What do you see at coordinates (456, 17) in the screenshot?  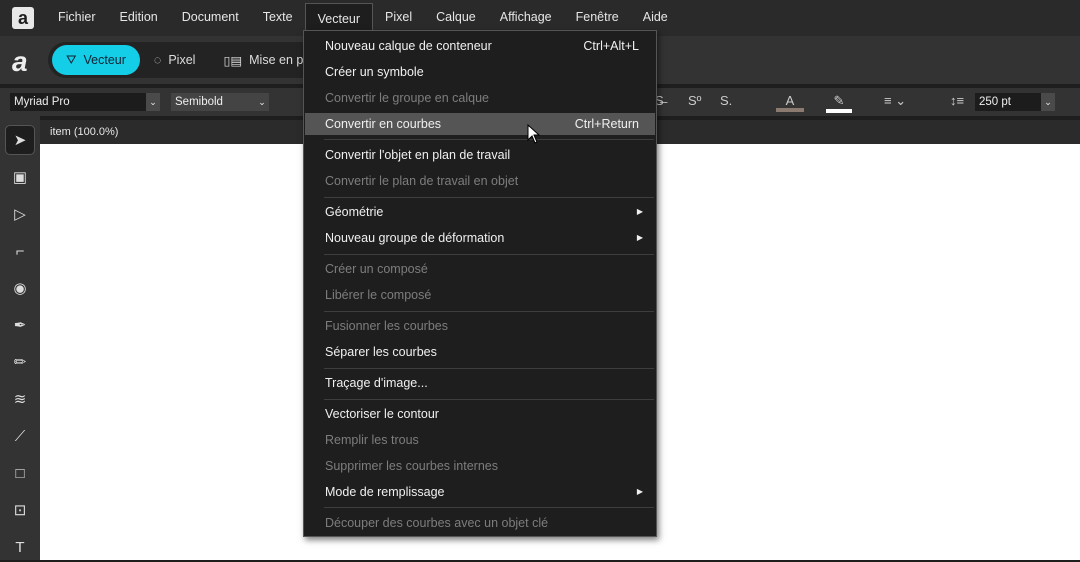 I see `menu-calque: Calque` at bounding box center [456, 17].